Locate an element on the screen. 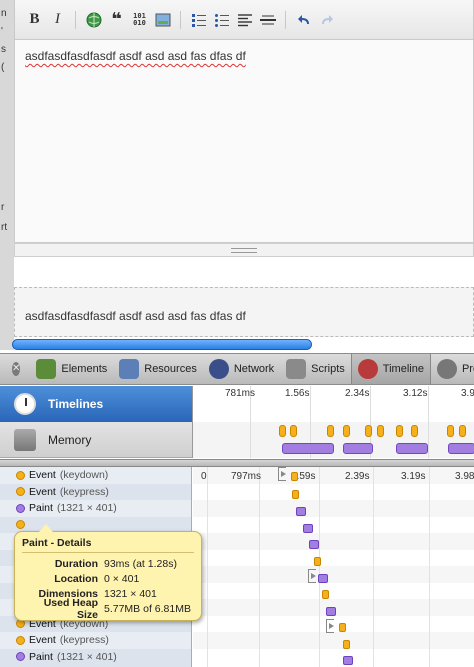 This screenshot has width=474, height=667. timeline-sections: Timelines Memory is located at coordinates (96, 422).